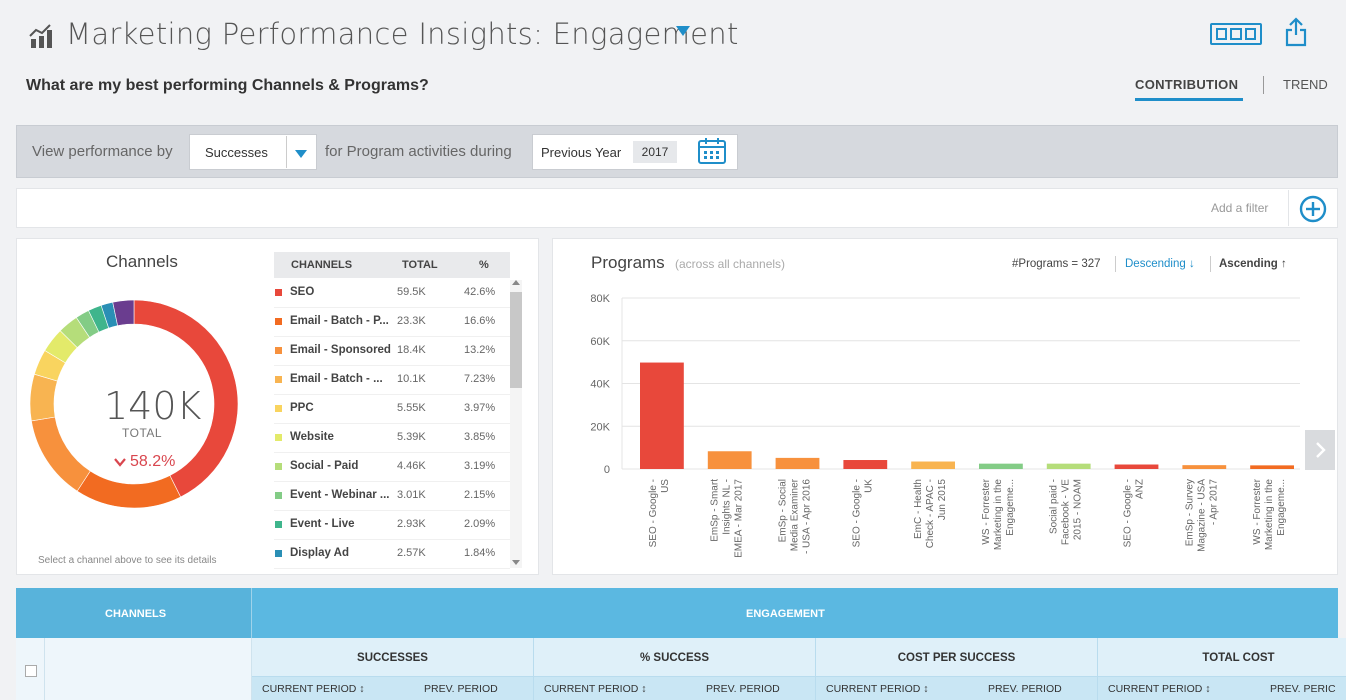 The height and width of the screenshot is (700, 1346). I want to click on channel-name: Event - Live, so click(322, 524).